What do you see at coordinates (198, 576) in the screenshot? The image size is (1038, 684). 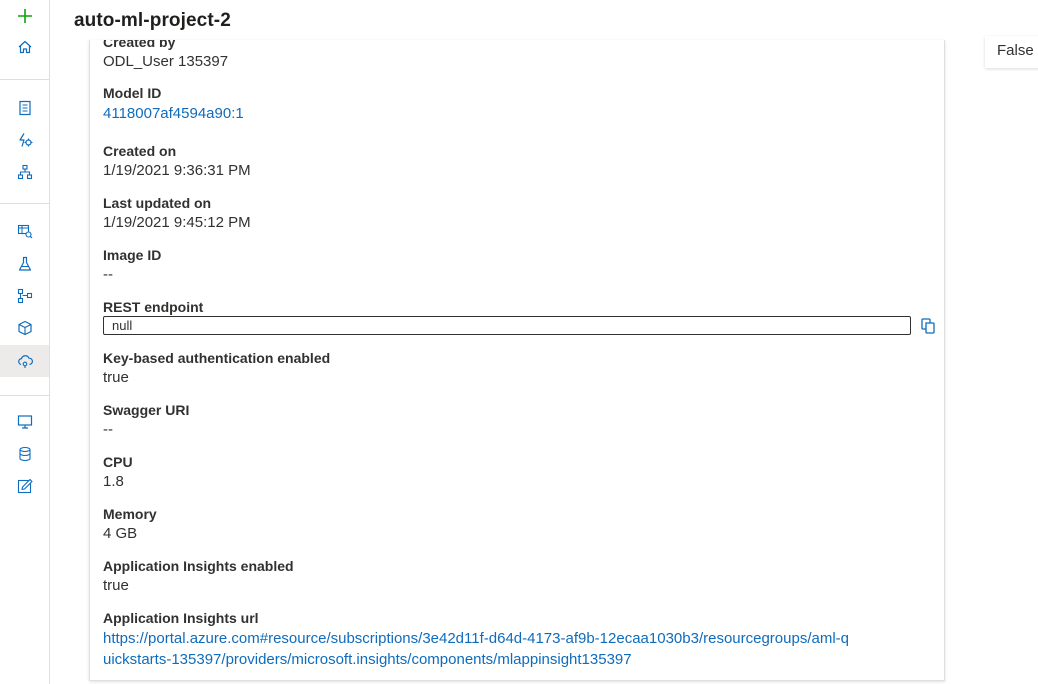 I see `field-app-insights-enabled: Application Insights enabled true` at bounding box center [198, 576].